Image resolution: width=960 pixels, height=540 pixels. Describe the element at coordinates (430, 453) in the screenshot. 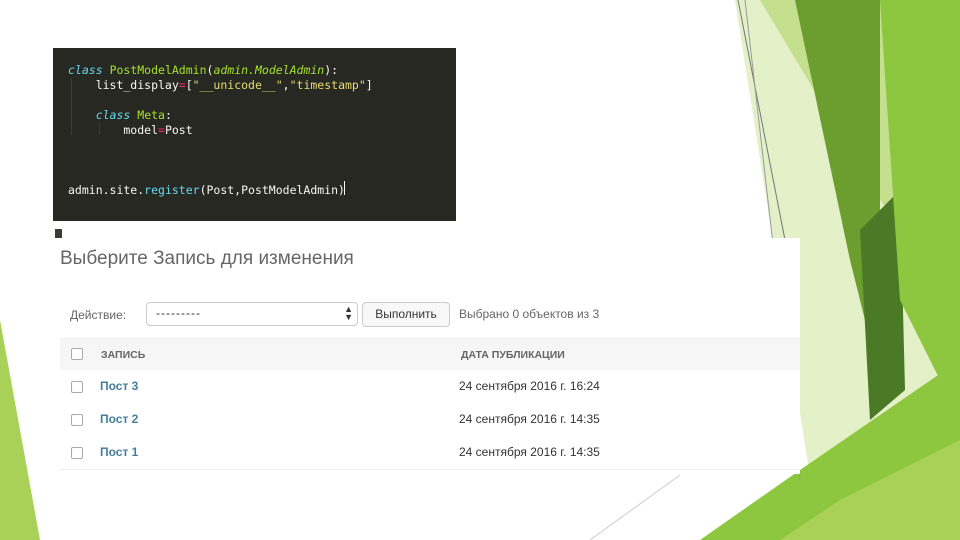

I see `table-row: Пост 1 24 сентября 2016 г. 14:35` at that location.